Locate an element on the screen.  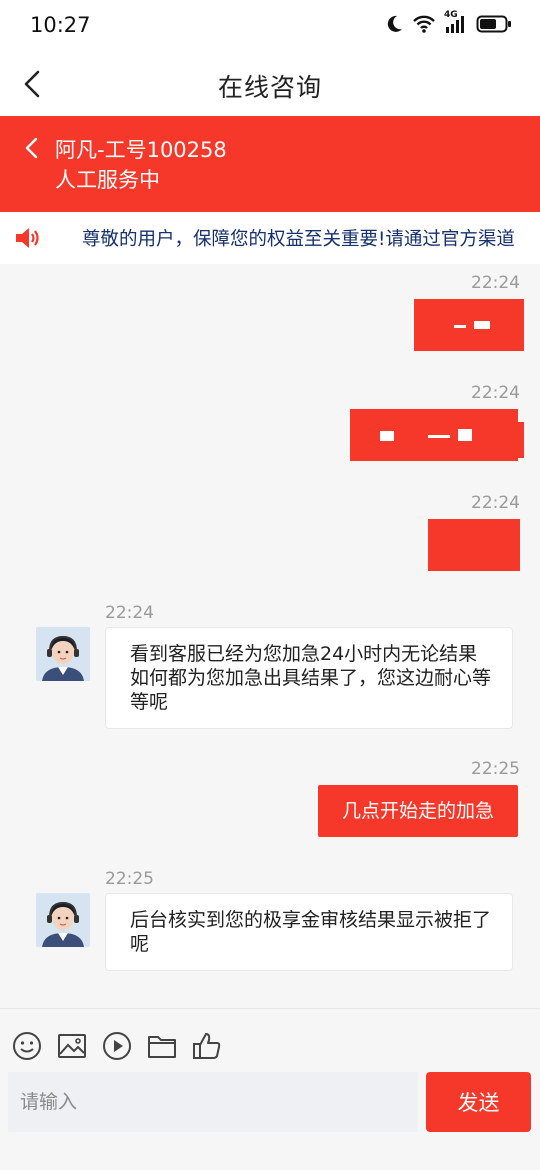
message-input is located at coordinates (213, 1102).